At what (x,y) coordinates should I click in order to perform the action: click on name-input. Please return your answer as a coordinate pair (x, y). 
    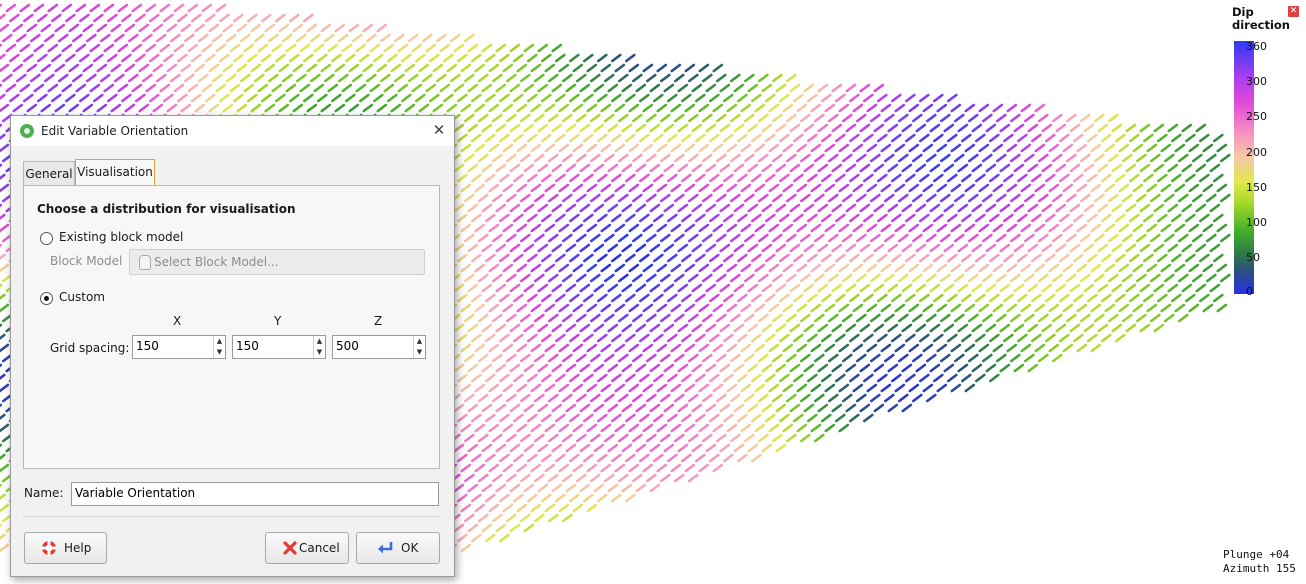
    Looking at the image, I should click on (253, 493).